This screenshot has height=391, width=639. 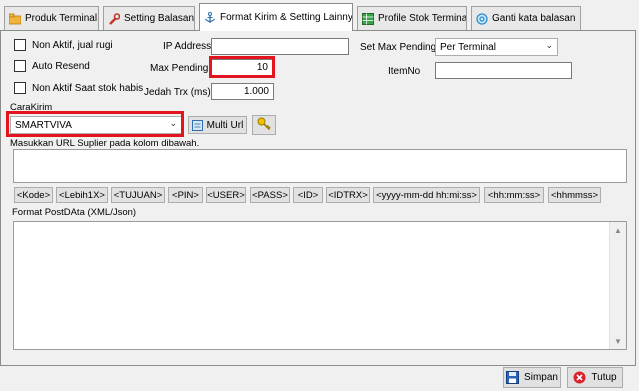 What do you see at coordinates (242, 67) in the screenshot?
I see `max-pending-input` at bounding box center [242, 67].